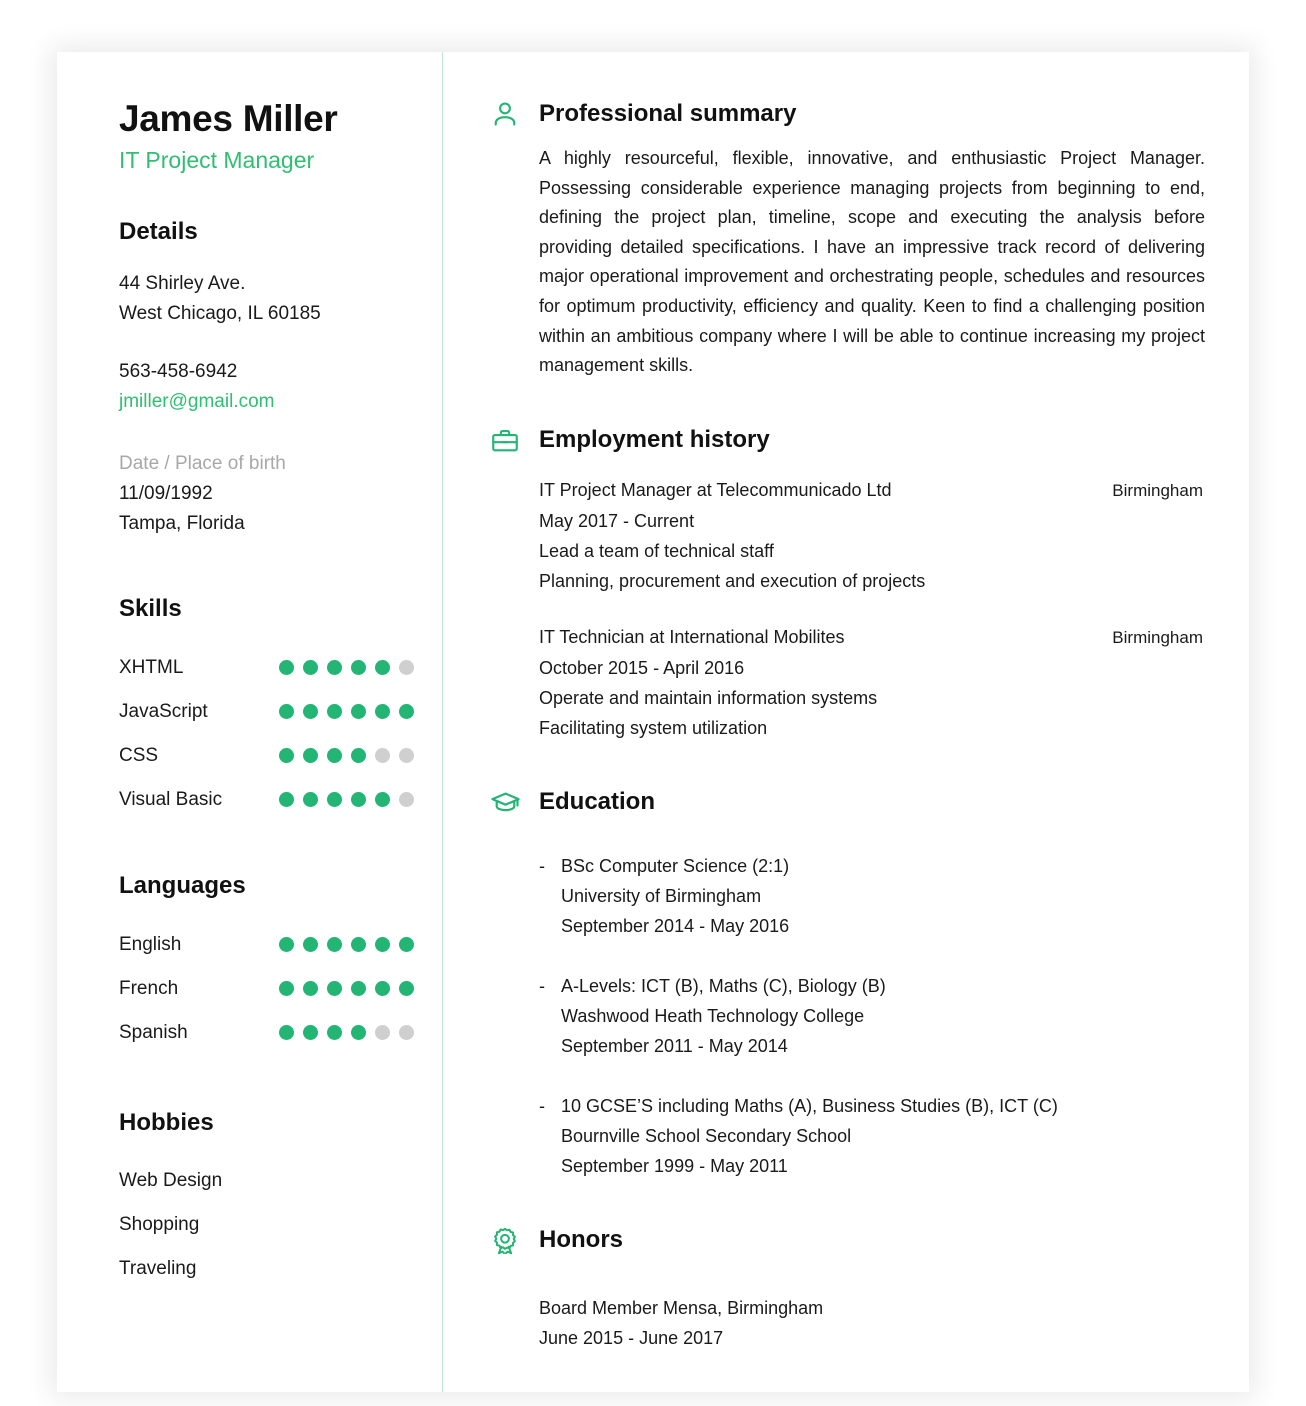 This screenshot has width=1306, height=1406. I want to click on rating-row: CSS, so click(280, 756).